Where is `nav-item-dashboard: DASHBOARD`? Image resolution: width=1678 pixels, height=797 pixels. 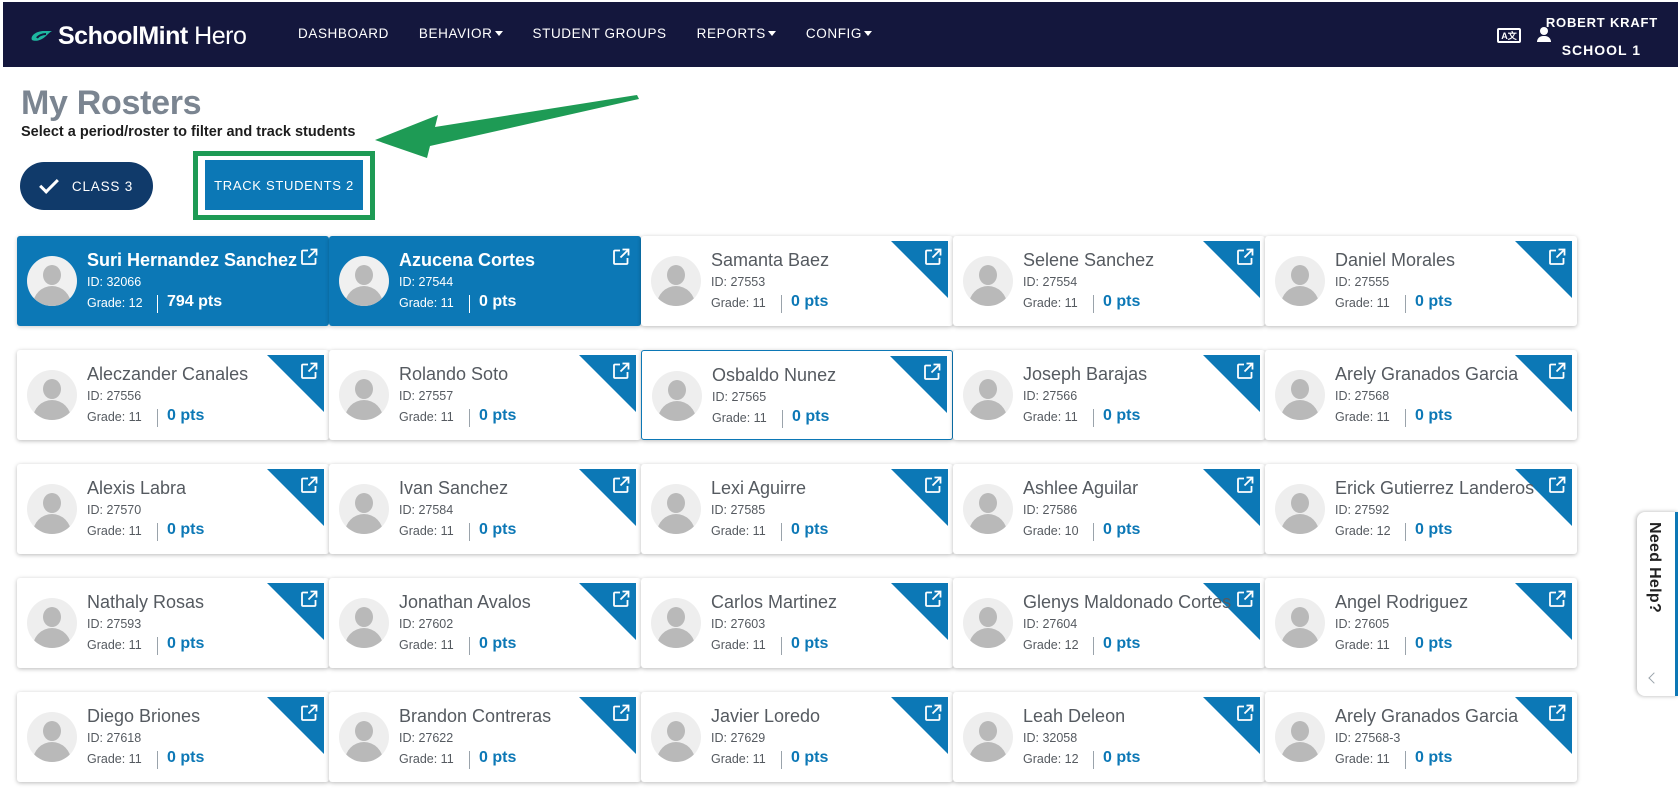 nav-item-dashboard: DASHBOARD is located at coordinates (343, 33).